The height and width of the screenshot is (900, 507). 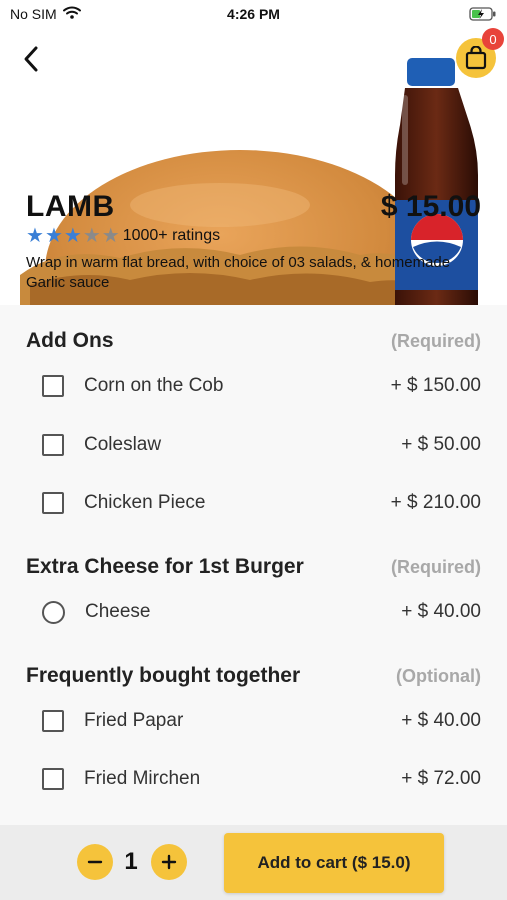 What do you see at coordinates (438, 676) in the screenshot?
I see `section-optional-tag: (Optional)` at bounding box center [438, 676].